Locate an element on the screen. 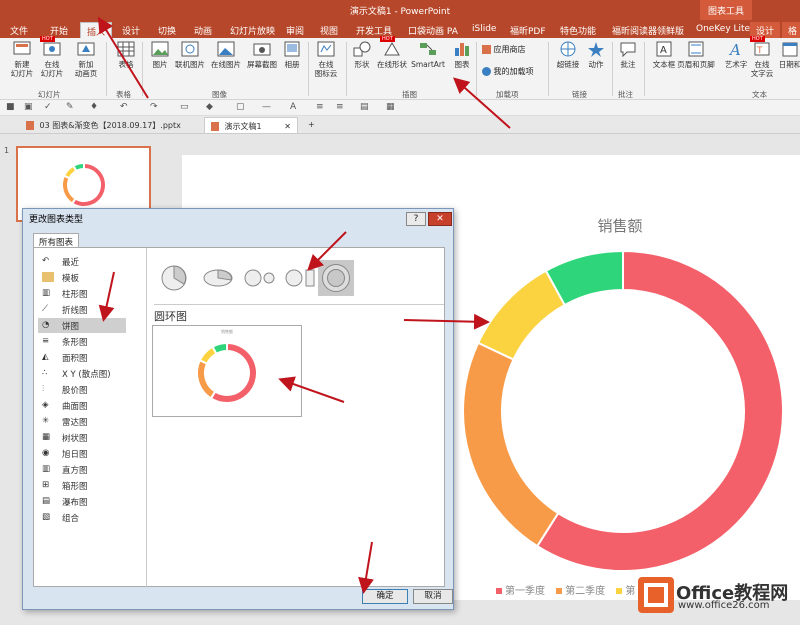 This screenshot has width=800, height=625. tab-onekey: OneKey Lite is located at coordinates (723, 30).